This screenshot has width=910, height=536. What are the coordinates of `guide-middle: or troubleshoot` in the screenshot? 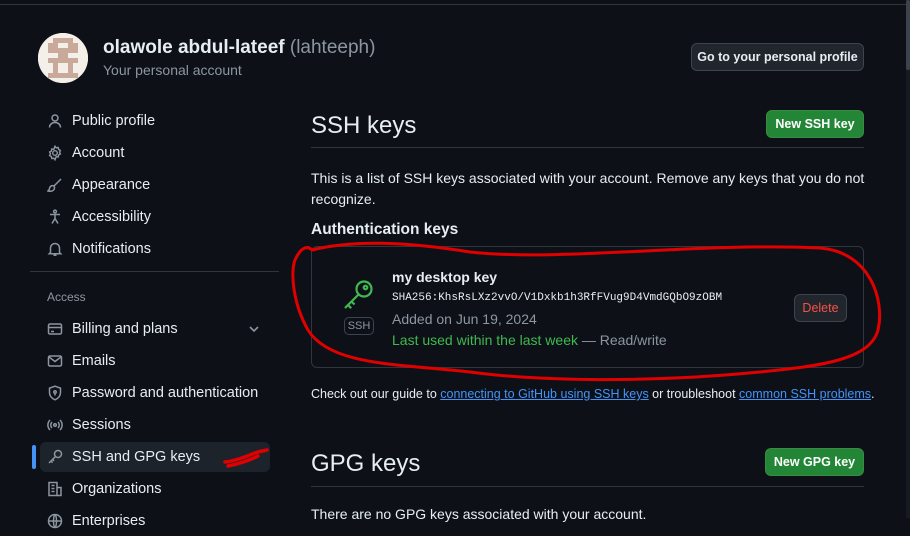 It's located at (694, 394).